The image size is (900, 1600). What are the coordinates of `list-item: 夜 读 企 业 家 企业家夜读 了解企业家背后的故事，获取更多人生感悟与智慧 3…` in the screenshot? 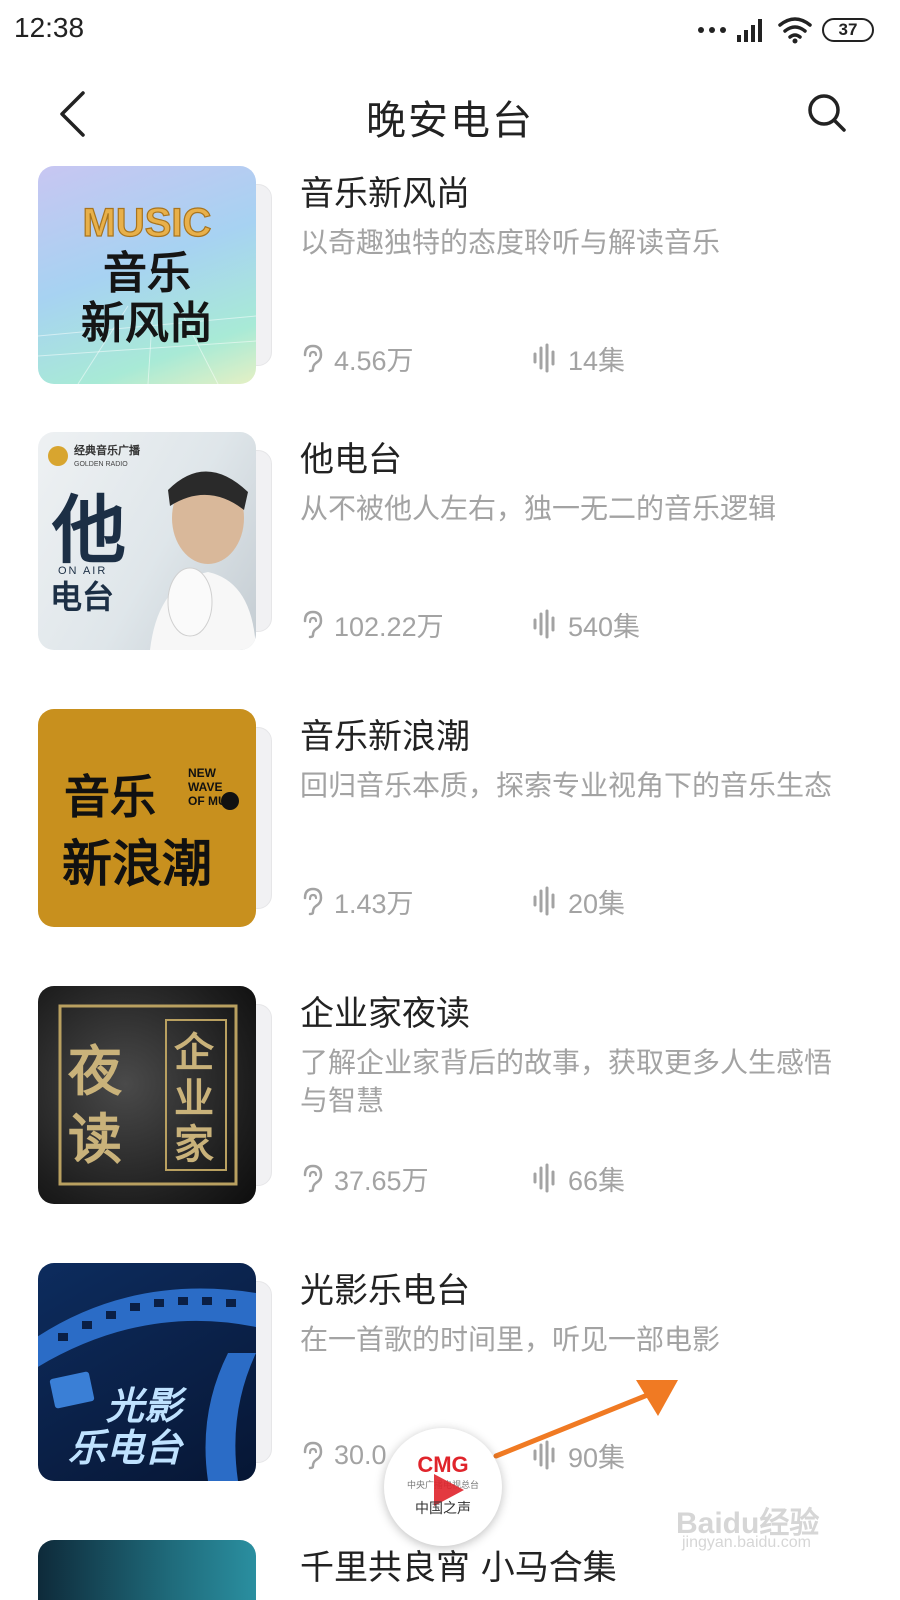 It's located at (450, 1101).